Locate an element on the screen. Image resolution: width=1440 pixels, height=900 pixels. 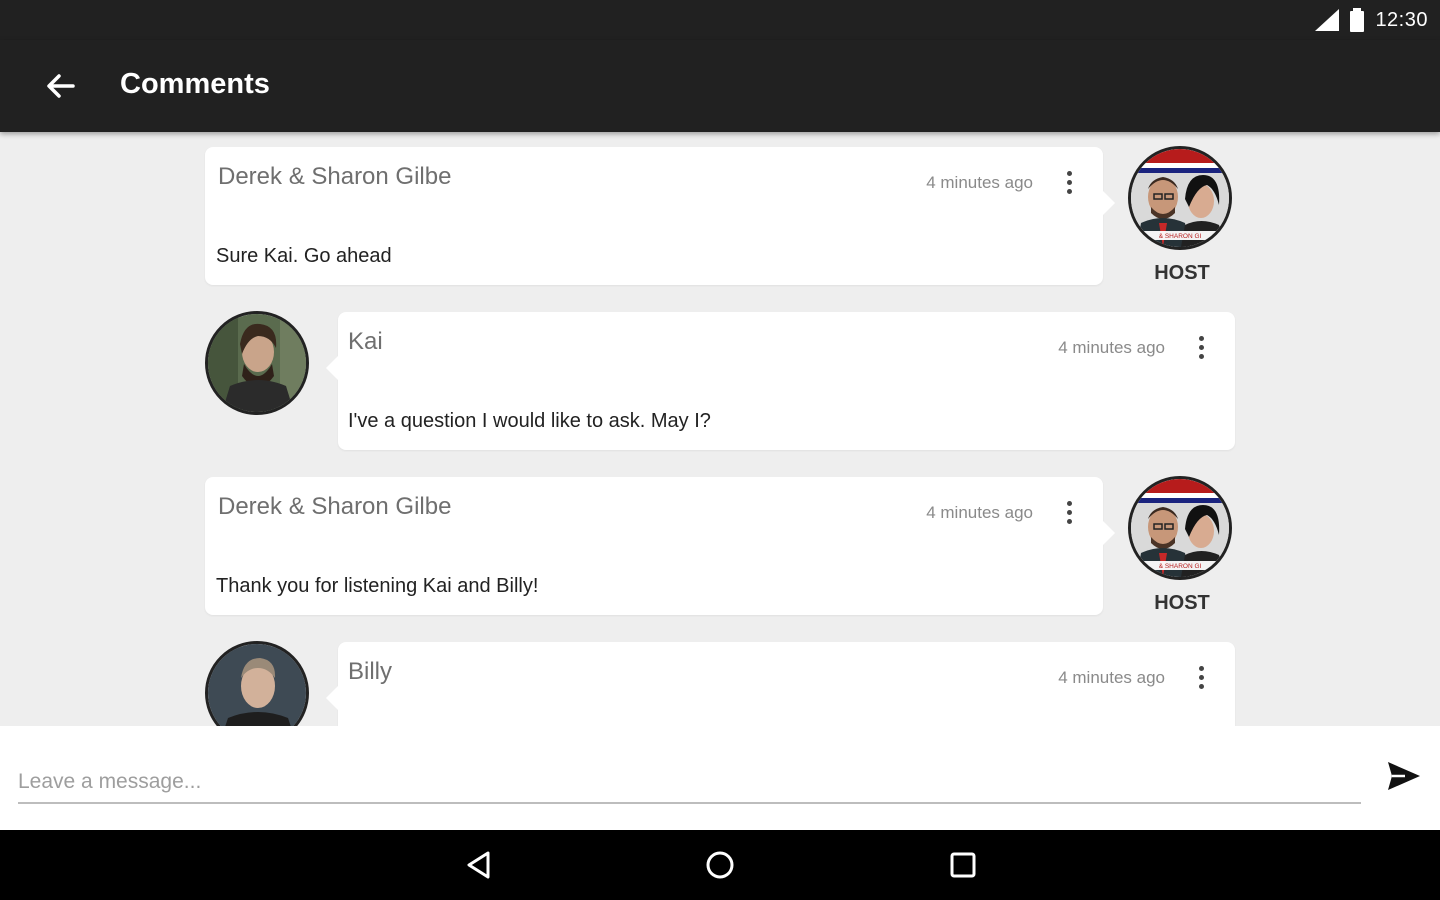
comment-author: Billy is located at coordinates (370, 671).